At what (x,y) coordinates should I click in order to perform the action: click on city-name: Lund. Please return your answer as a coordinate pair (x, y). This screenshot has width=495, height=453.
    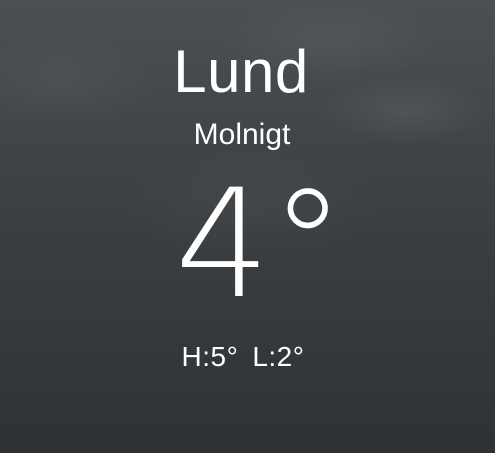
    Looking at the image, I should click on (241, 71).